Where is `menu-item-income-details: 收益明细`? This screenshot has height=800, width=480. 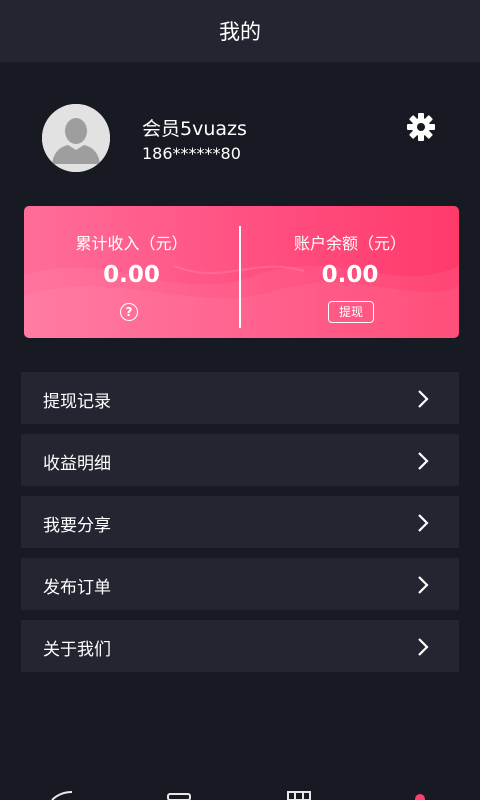 menu-item-income-details: 收益明细 is located at coordinates (240, 460).